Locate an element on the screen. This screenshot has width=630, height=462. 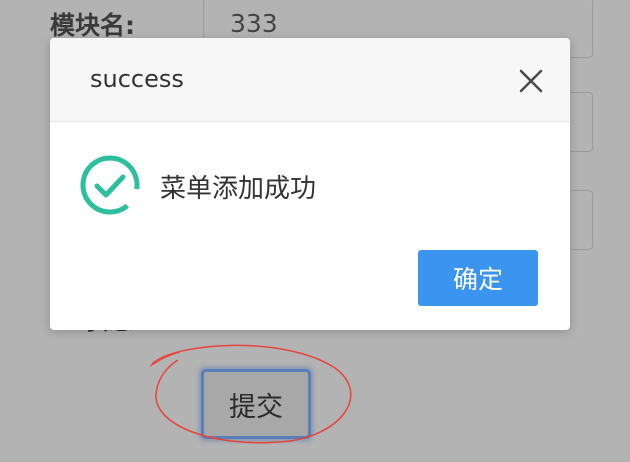
submit-button: 提交 is located at coordinates (256, 404).